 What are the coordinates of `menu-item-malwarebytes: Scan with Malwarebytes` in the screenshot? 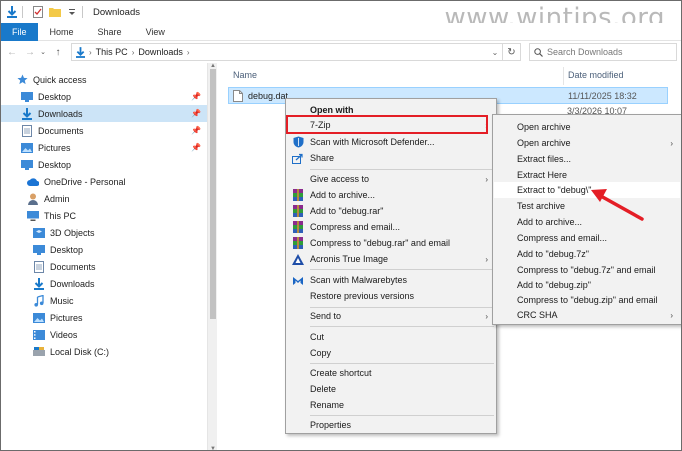 It's located at (391, 280).